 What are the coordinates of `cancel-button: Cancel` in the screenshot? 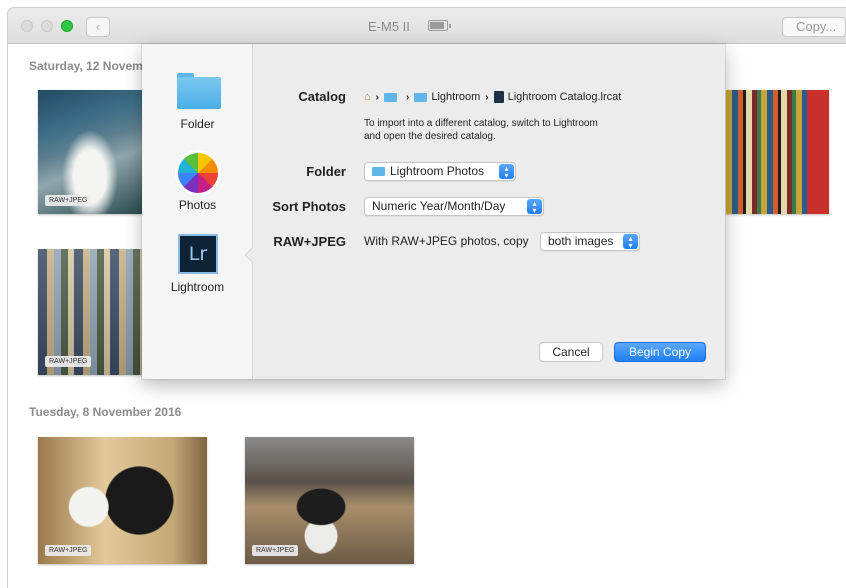 It's located at (571, 352).